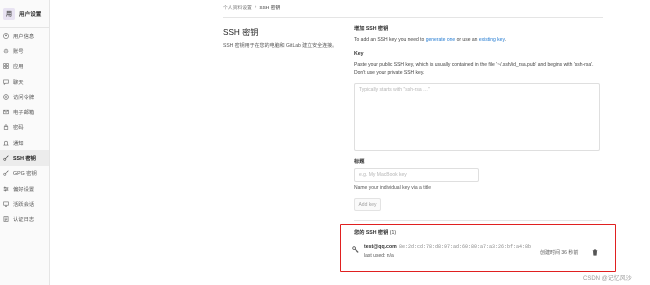 The height and width of the screenshot is (285, 650). I want to click on monitor-icon, so click(6, 204).